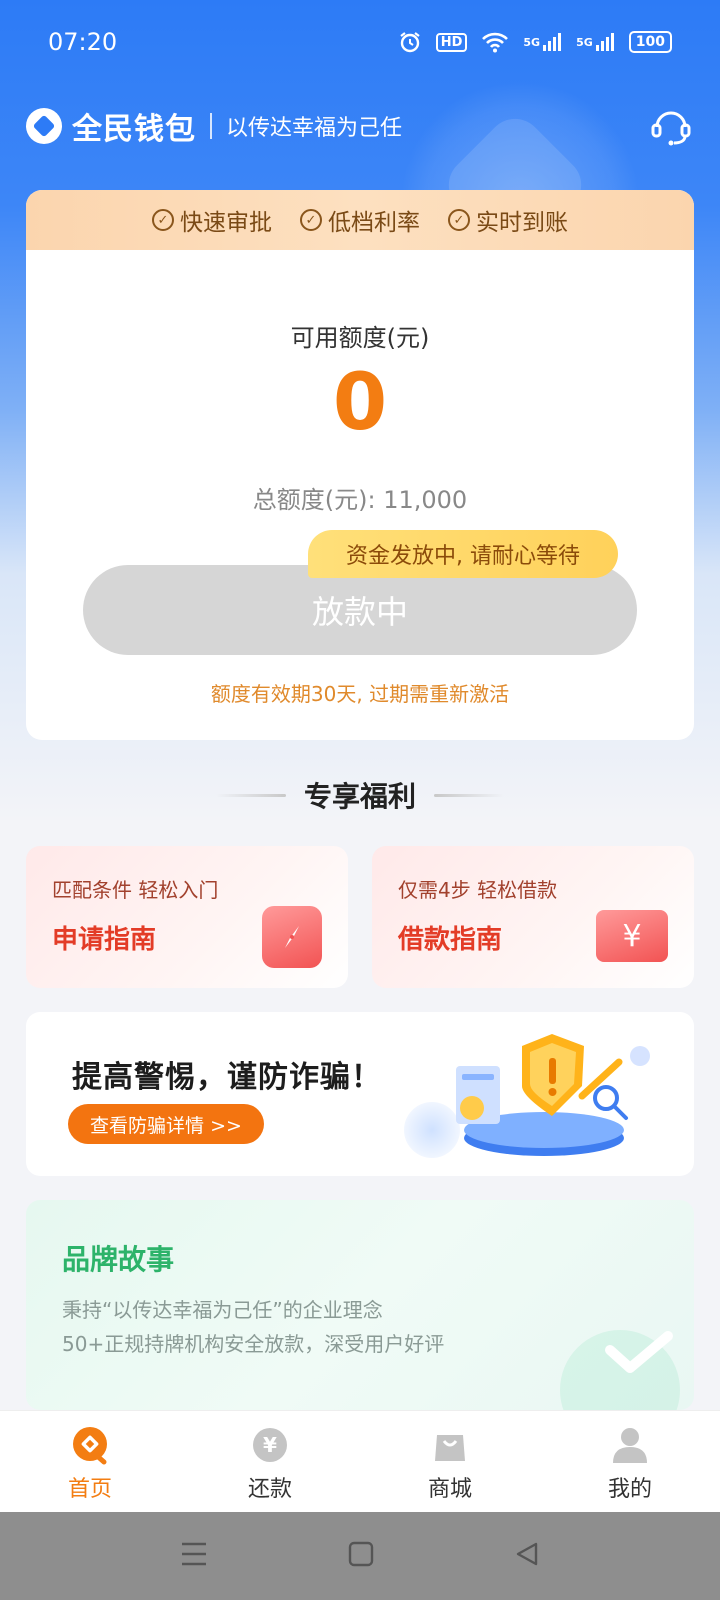 This screenshot has height=1600, width=720. I want to click on loan-status-button: 放款中, so click(360, 610).